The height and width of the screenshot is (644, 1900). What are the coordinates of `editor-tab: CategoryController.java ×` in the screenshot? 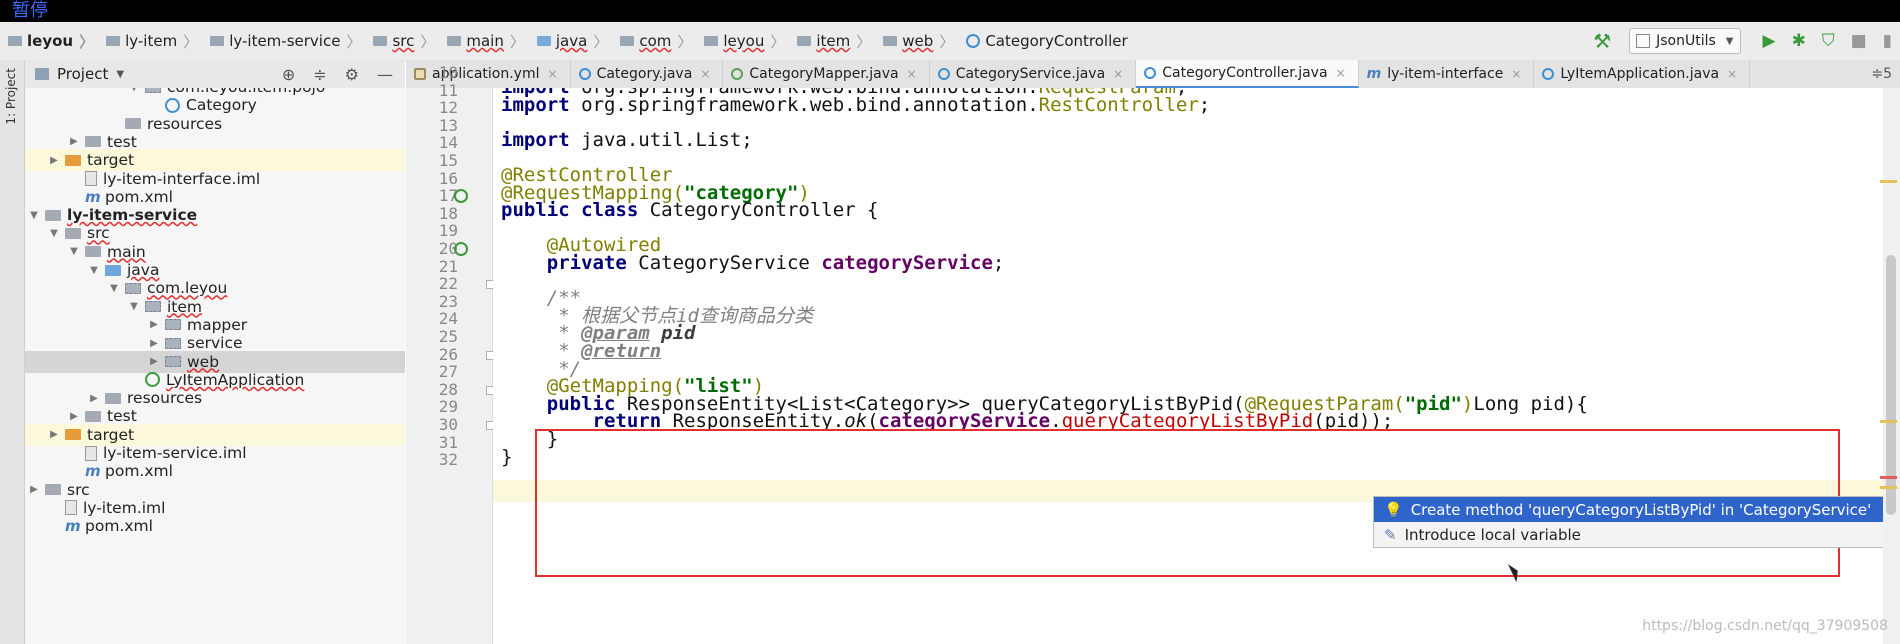 It's located at (1247, 74).